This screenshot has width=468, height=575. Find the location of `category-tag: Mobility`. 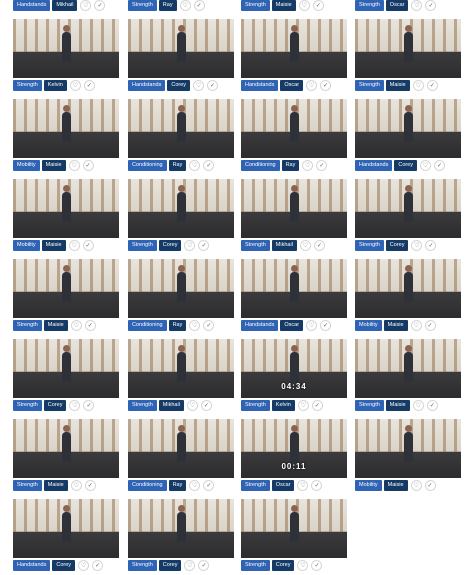

category-tag: Mobility is located at coordinates (26, 165).